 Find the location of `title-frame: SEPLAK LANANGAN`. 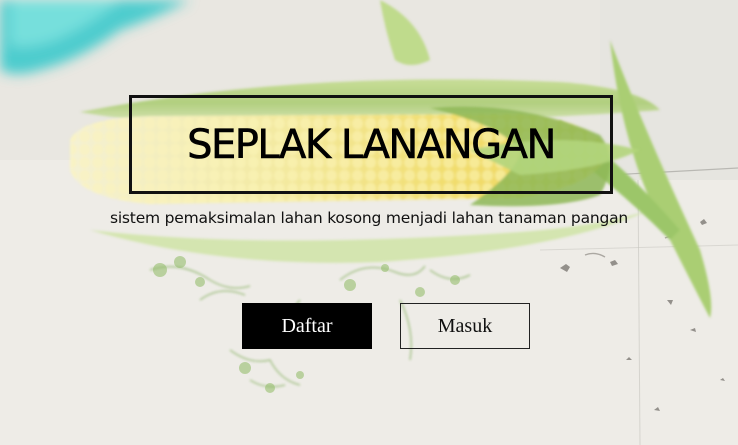

title-frame: SEPLAK LANANGAN is located at coordinates (371, 144).